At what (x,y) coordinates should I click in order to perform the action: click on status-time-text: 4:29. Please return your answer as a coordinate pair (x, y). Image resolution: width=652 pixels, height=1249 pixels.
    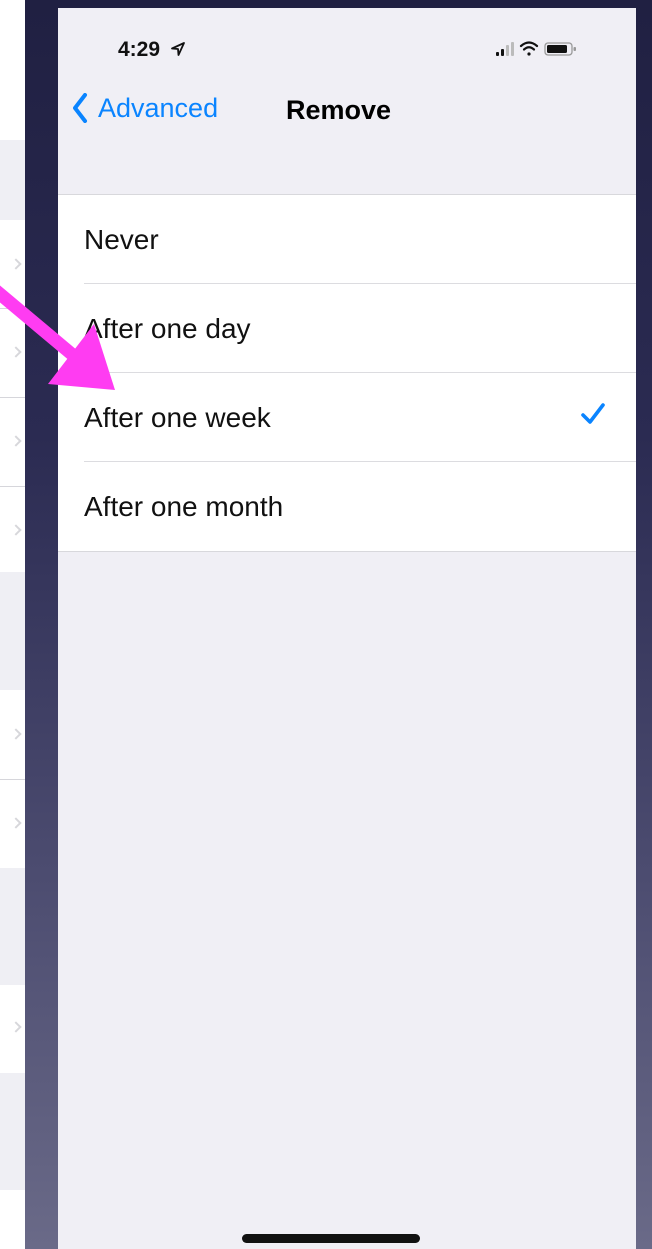
    Looking at the image, I should click on (139, 49).